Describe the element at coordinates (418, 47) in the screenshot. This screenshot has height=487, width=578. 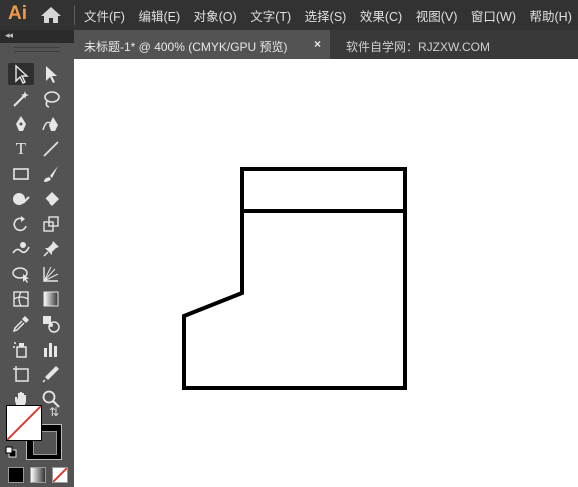
I see `watermark-text: 软件自学网：RJZXW.COM` at that location.